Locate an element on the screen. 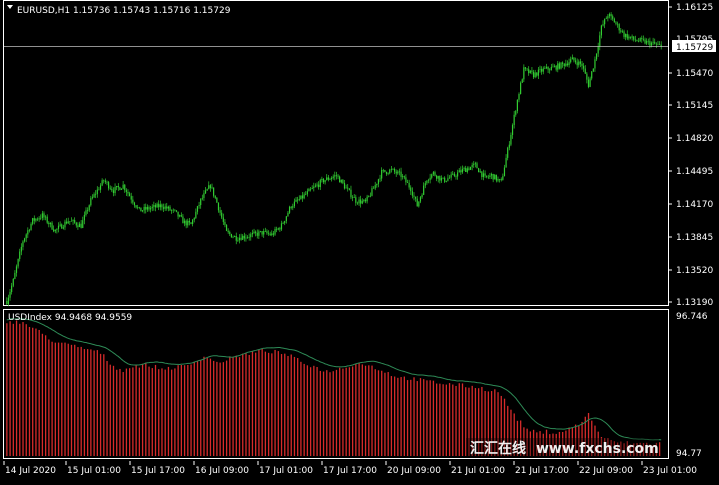  price-axis-label: 1.15470 is located at coordinates (694, 74).